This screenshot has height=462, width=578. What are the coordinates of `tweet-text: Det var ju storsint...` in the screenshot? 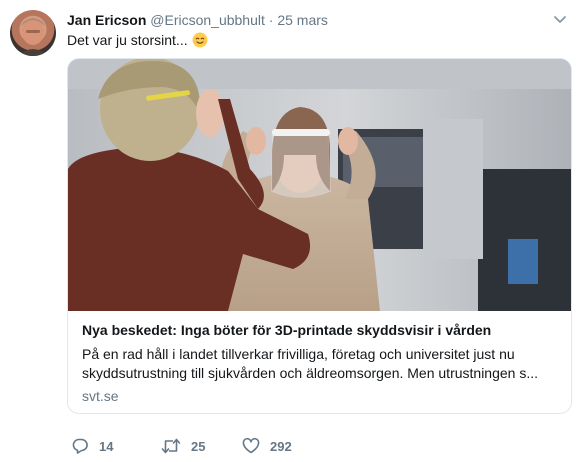 It's located at (137, 40).